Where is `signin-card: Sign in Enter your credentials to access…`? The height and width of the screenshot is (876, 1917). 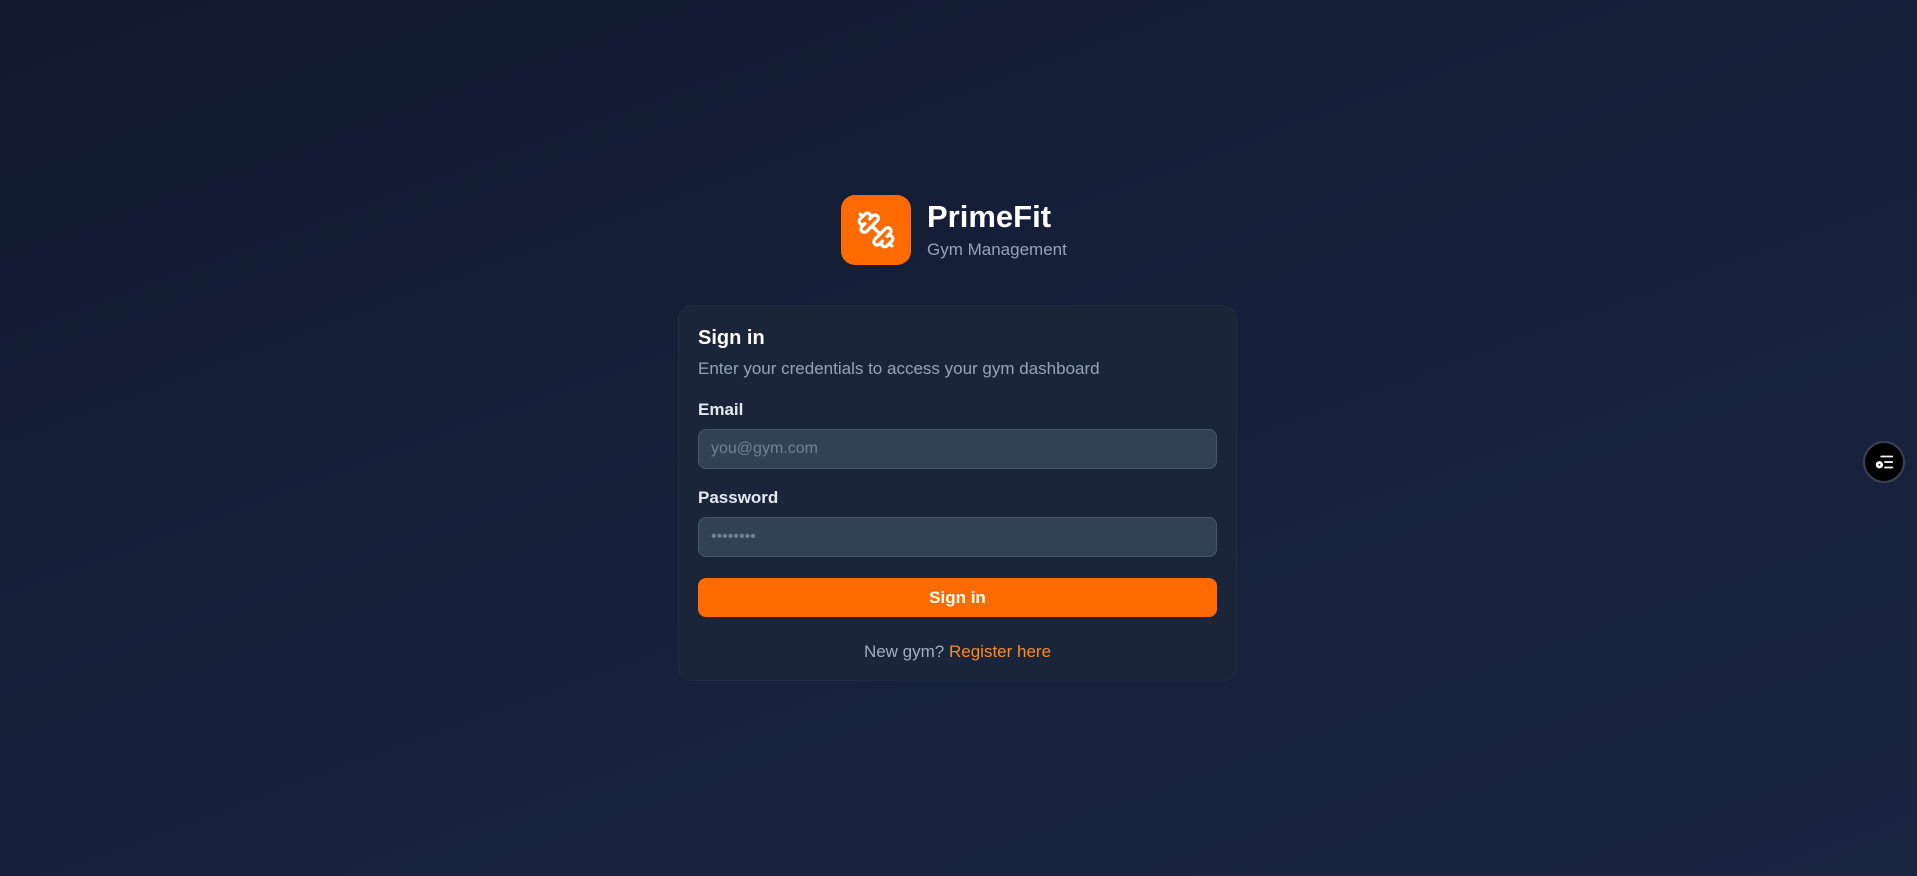
signin-card: Sign in Enter your credentials to access… is located at coordinates (957, 493).